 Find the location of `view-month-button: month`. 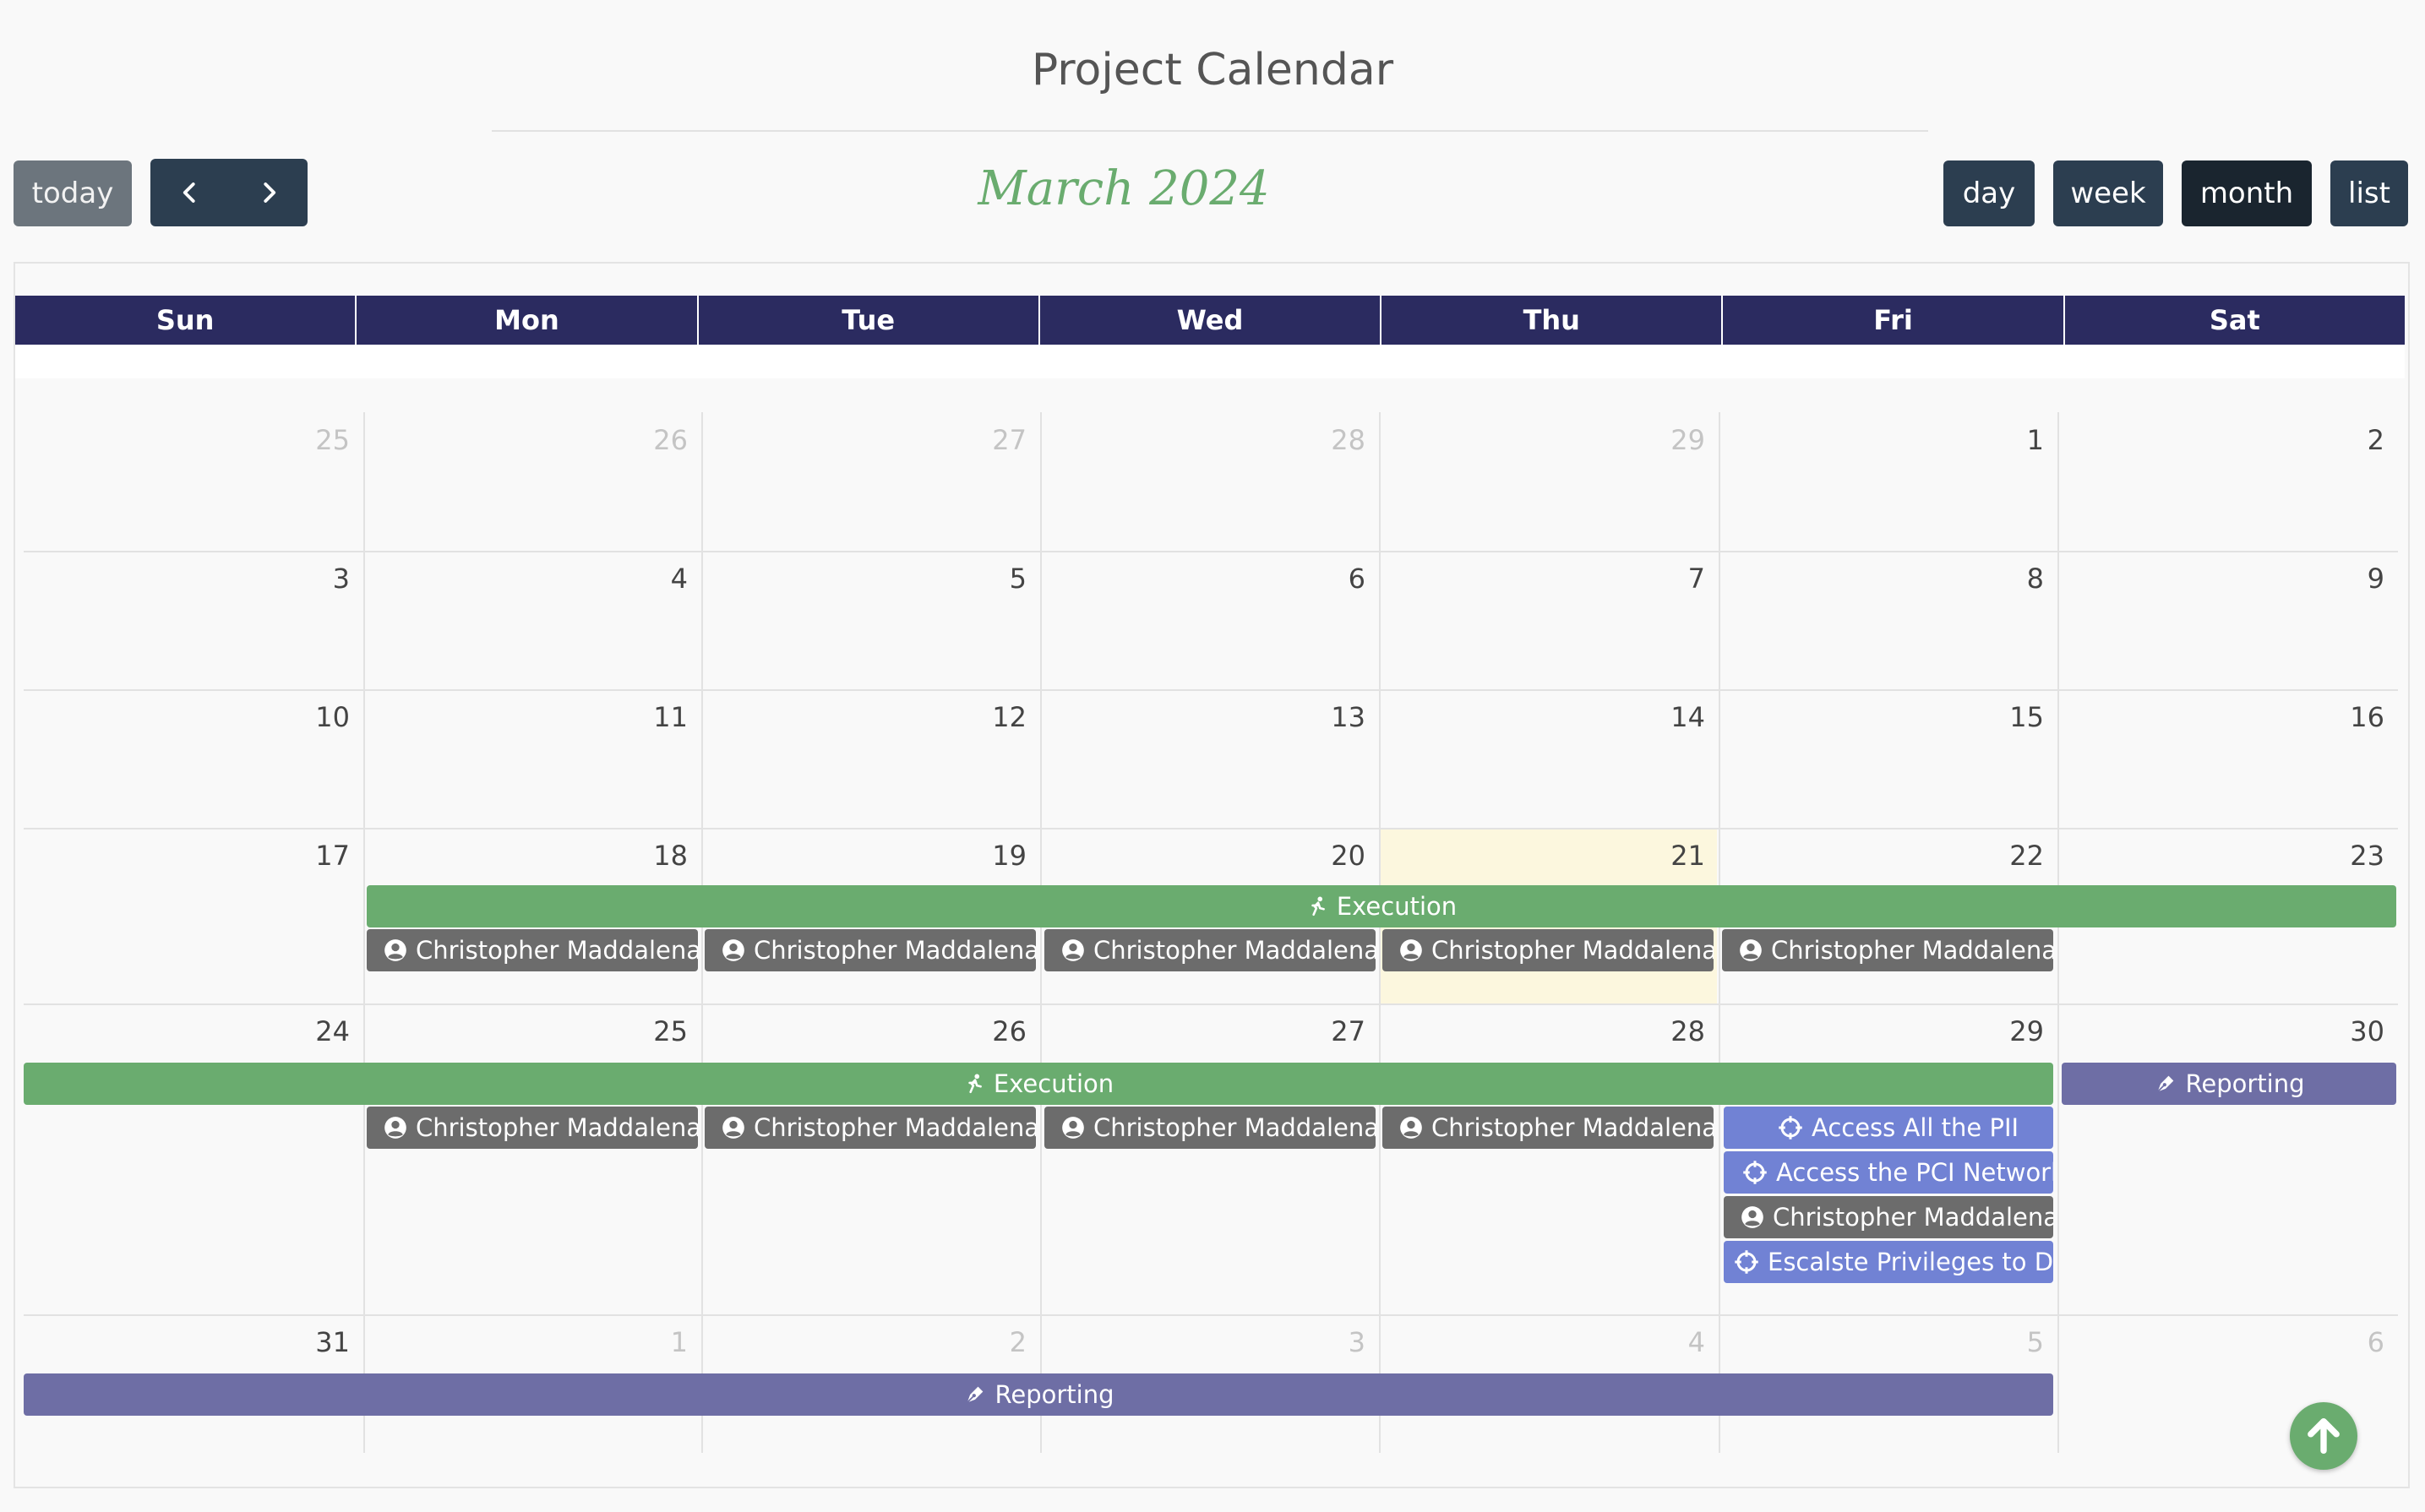

view-month-button: month is located at coordinates (2247, 193).